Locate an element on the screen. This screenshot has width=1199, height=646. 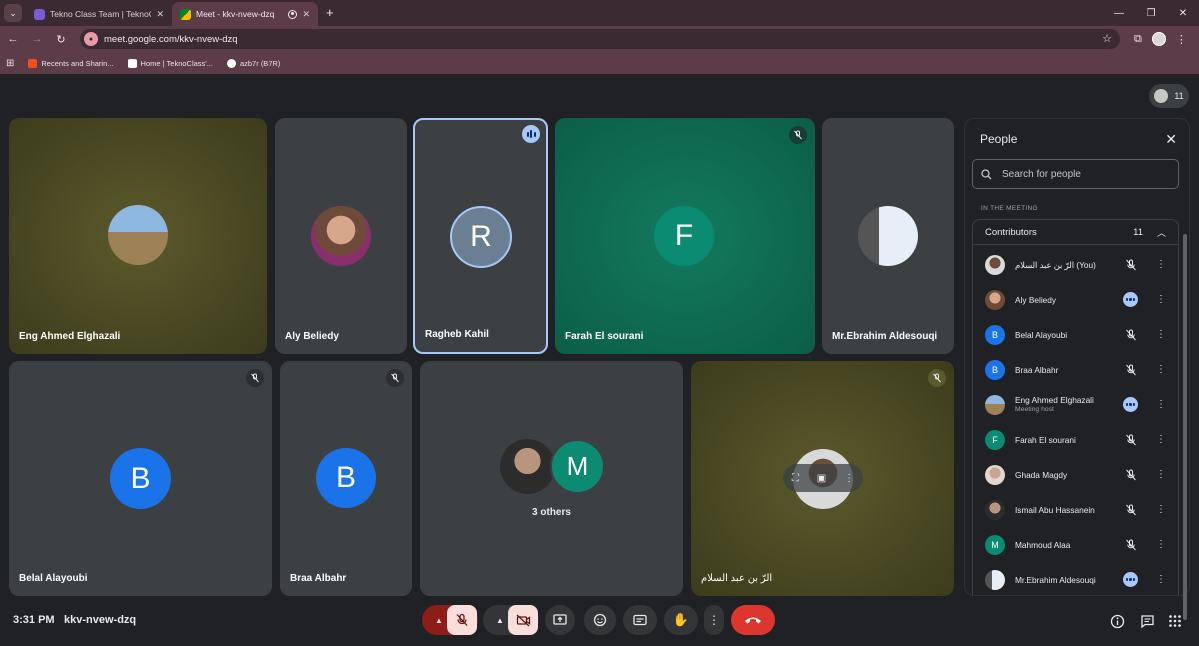
meet-favicon-icon is located at coordinates (185, 14).